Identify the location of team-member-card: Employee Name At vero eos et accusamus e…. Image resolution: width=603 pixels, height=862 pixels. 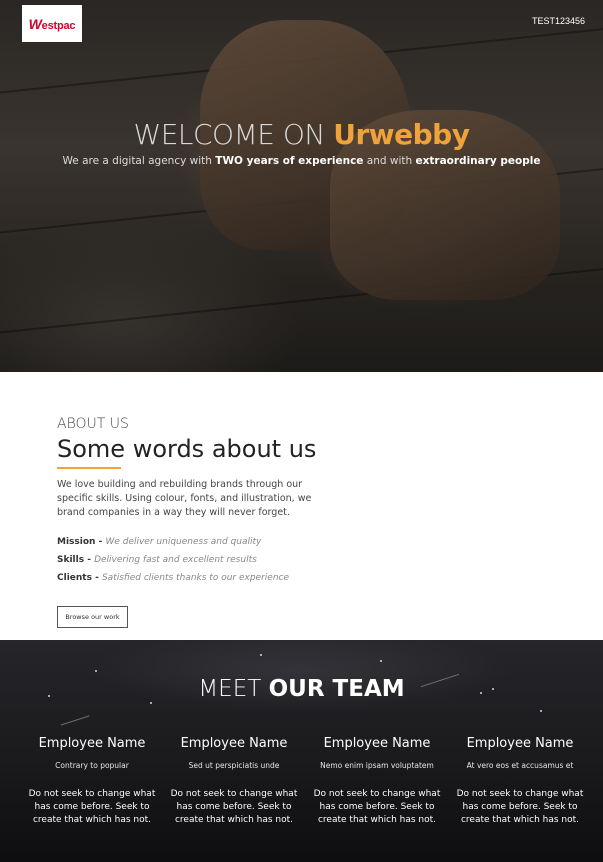
(520, 781).